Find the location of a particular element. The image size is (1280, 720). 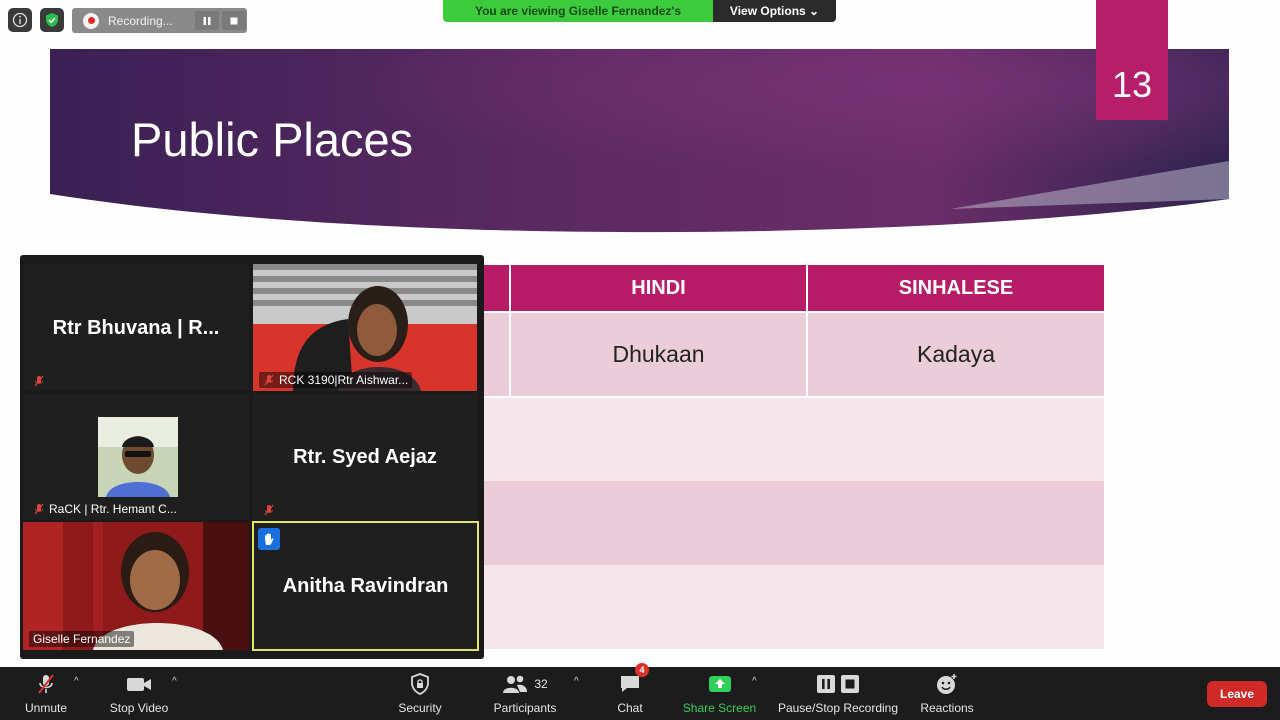

participant-avatar is located at coordinates (138, 457).